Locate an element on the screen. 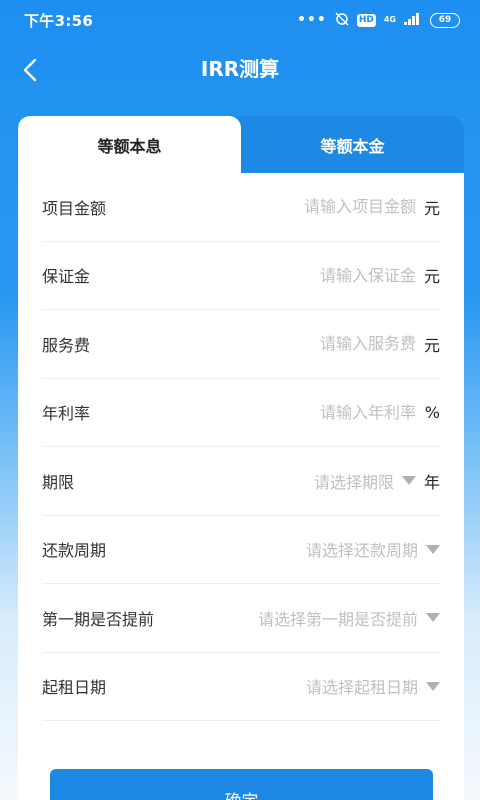 This screenshot has width=480, height=800. tab-bar: 等额本息 等额本金 is located at coordinates (241, 144).